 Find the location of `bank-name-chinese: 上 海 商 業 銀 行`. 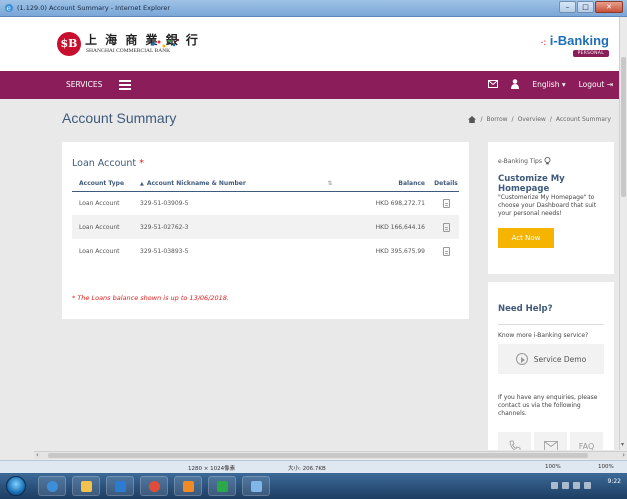

bank-name-chinese: 上 海 商 業 銀 行 is located at coordinates (142, 40).